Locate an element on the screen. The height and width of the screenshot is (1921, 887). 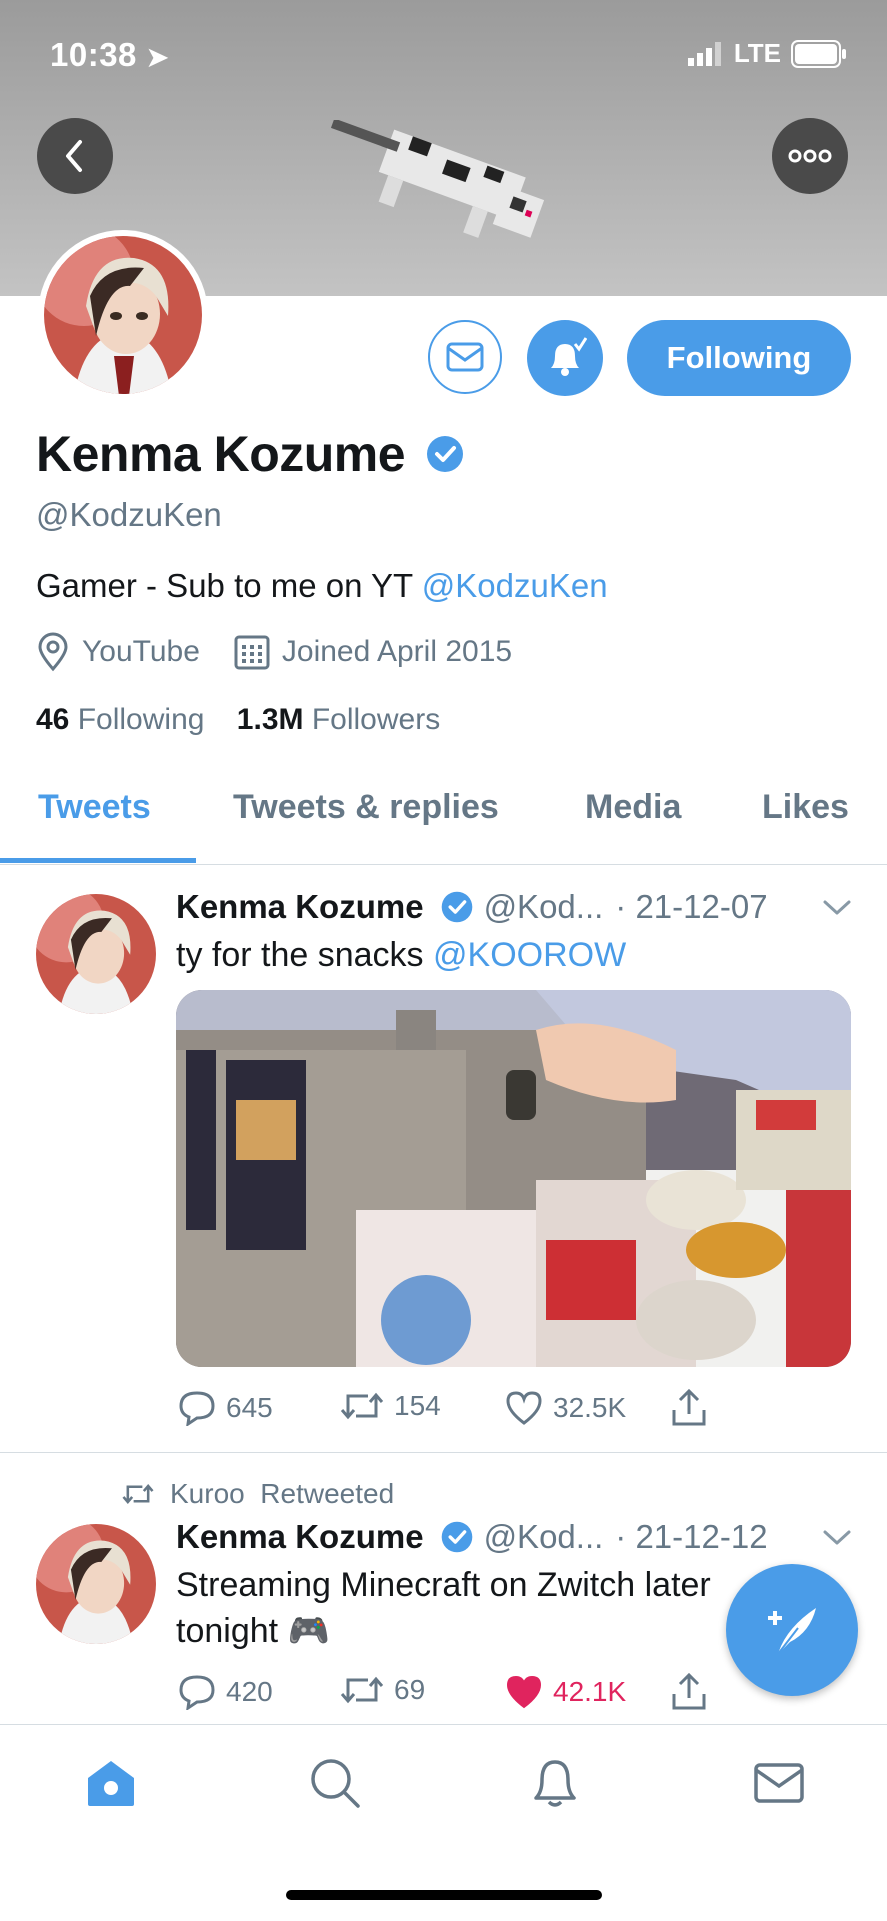
more-options-button is located at coordinates (810, 156).